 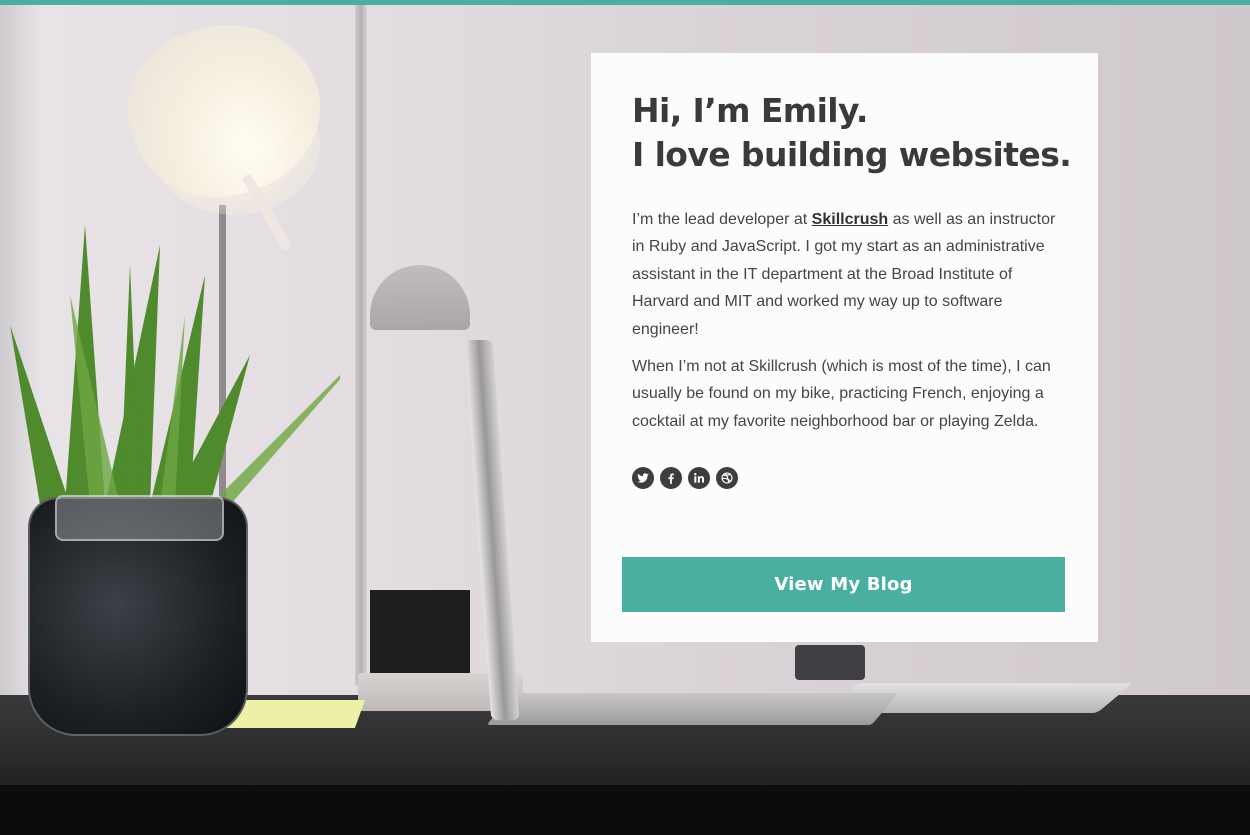 I want to click on twitter-icon, so click(x=643, y=478).